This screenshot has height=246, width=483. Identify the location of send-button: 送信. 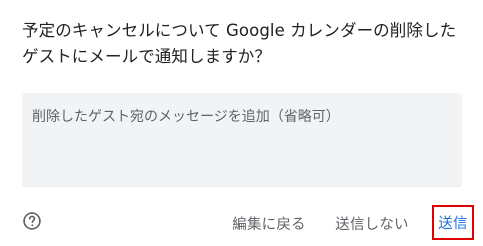
(453, 222).